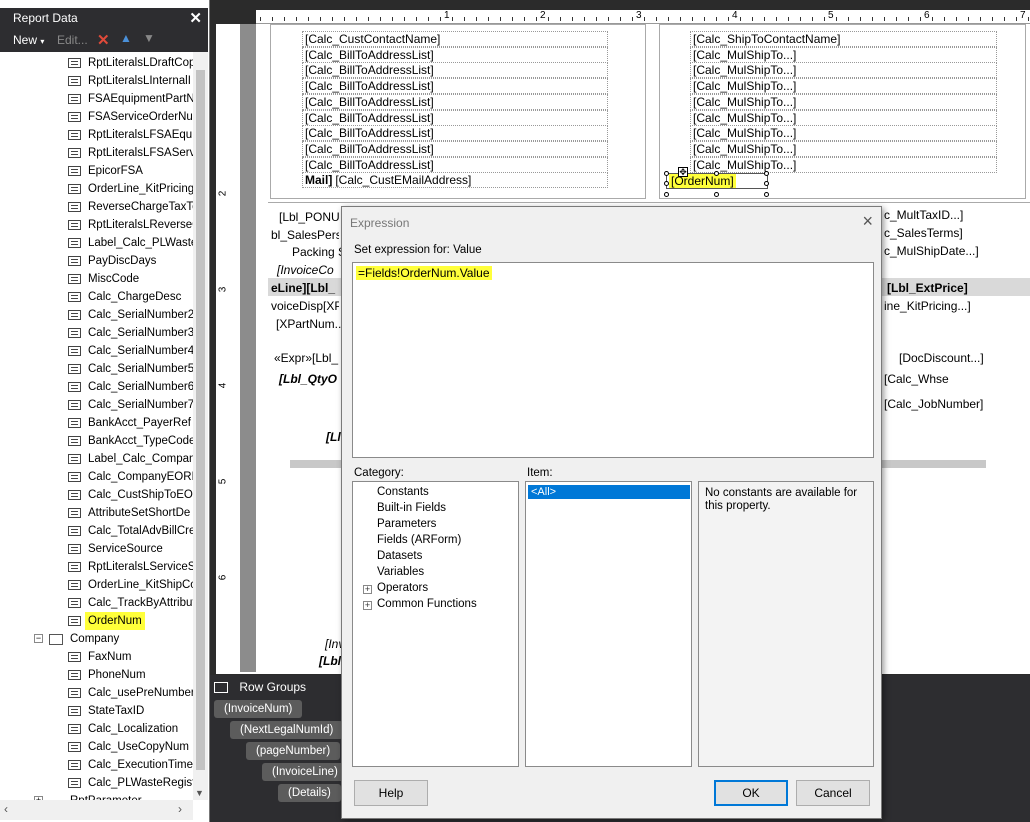 The width and height of the screenshot is (1030, 822). What do you see at coordinates (937, 216) in the screenshot?
I see `report-cell: c_MultTaxID...]` at bounding box center [937, 216].